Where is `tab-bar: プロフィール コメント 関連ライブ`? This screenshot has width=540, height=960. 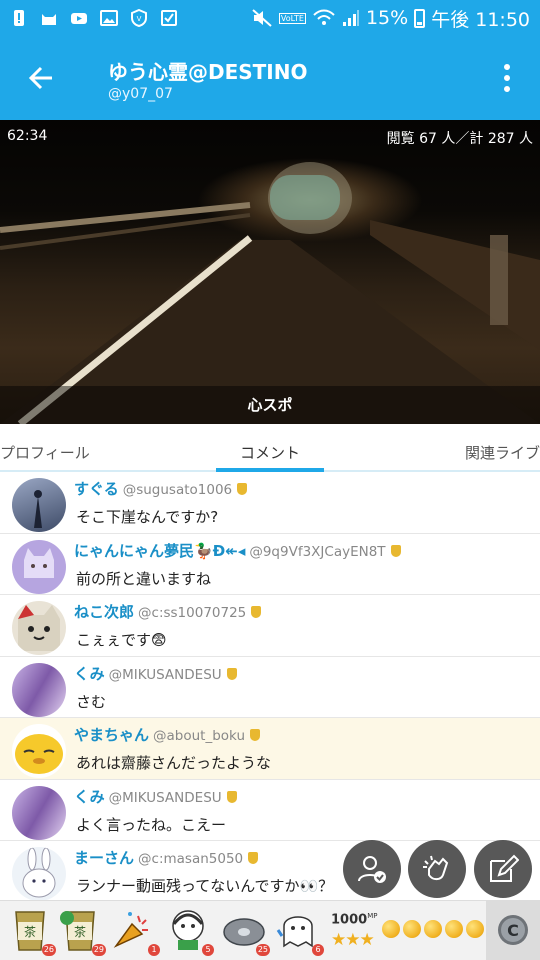
tab-bar: プロフィール コメント 関連ライブ is located at coordinates (270, 448).